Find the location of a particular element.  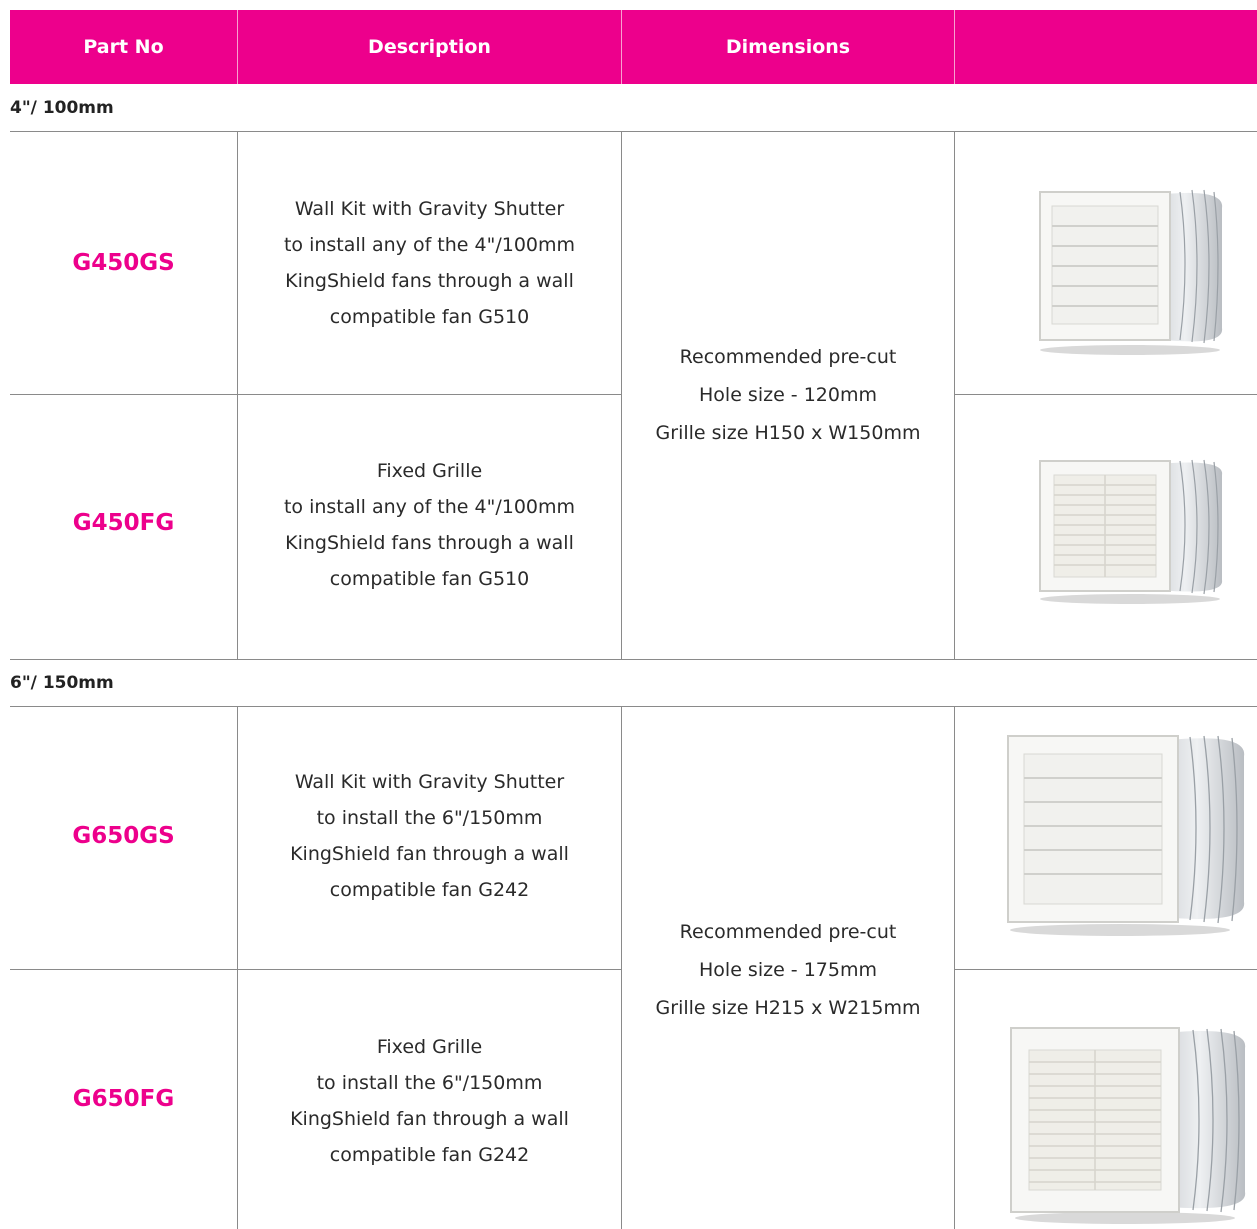

header-part-no: Part No is located at coordinates (123, 47).